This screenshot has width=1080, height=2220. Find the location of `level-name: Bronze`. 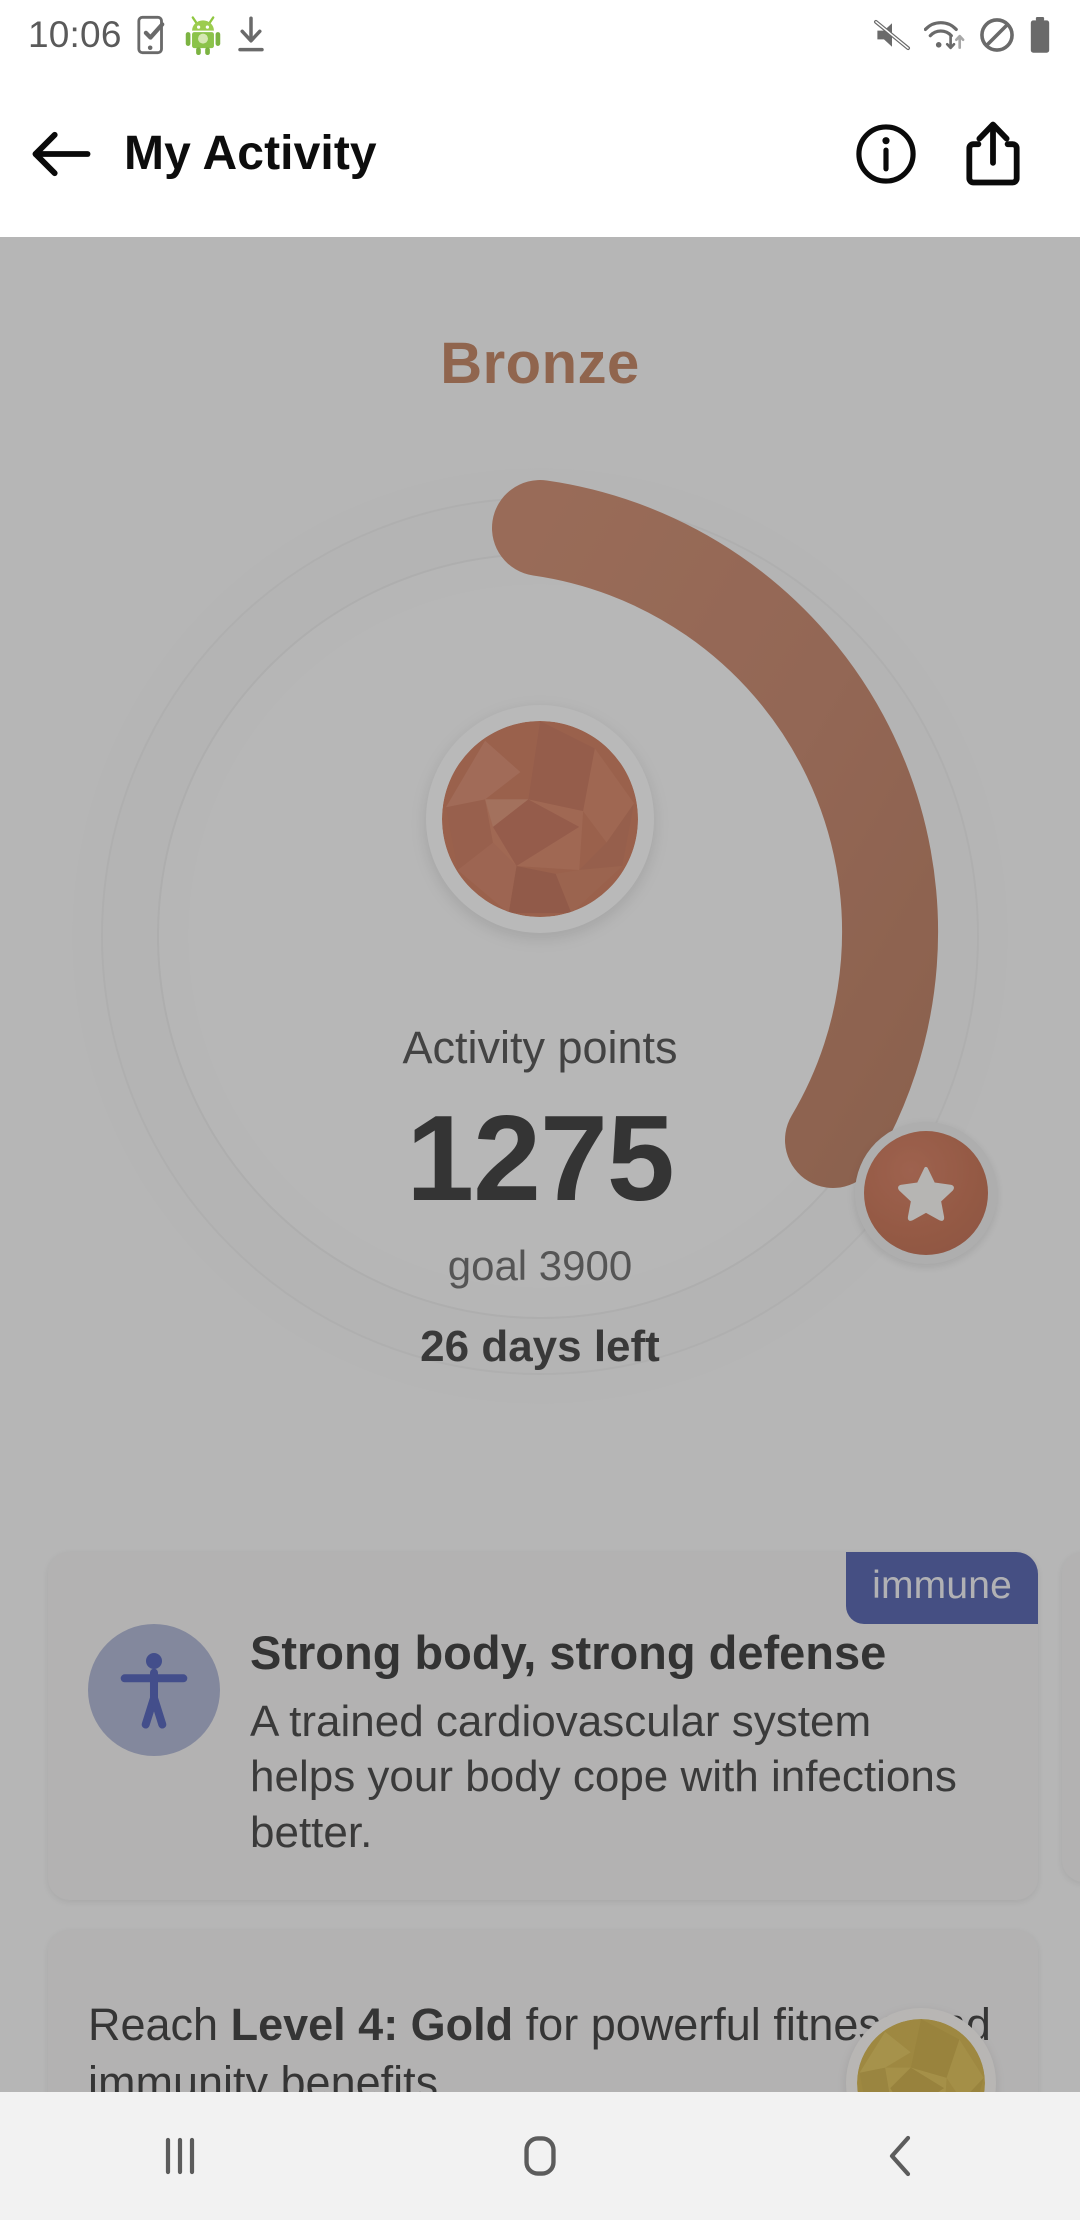

level-name: Bronze is located at coordinates (540, 363).